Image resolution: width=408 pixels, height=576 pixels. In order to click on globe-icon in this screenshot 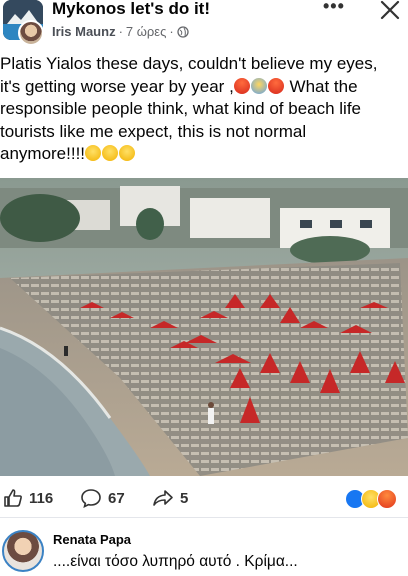, I will do `click(183, 31)`.